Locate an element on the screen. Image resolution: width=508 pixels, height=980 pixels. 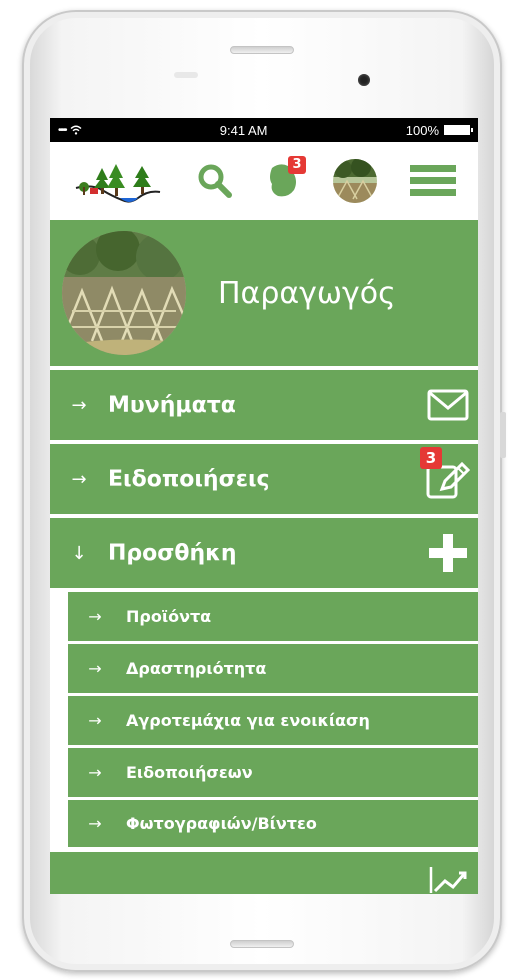
trend-chart-icon is located at coordinates (448, 879).